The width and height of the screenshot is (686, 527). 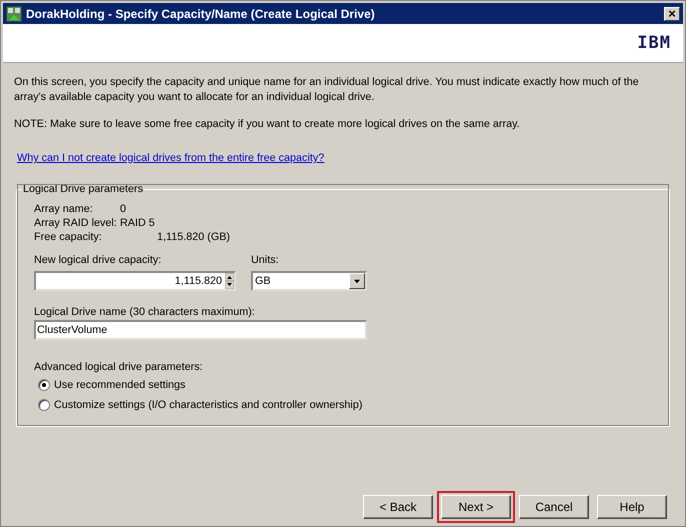 What do you see at coordinates (200, 330) in the screenshot?
I see `name-field: ClusterVolume` at bounding box center [200, 330].